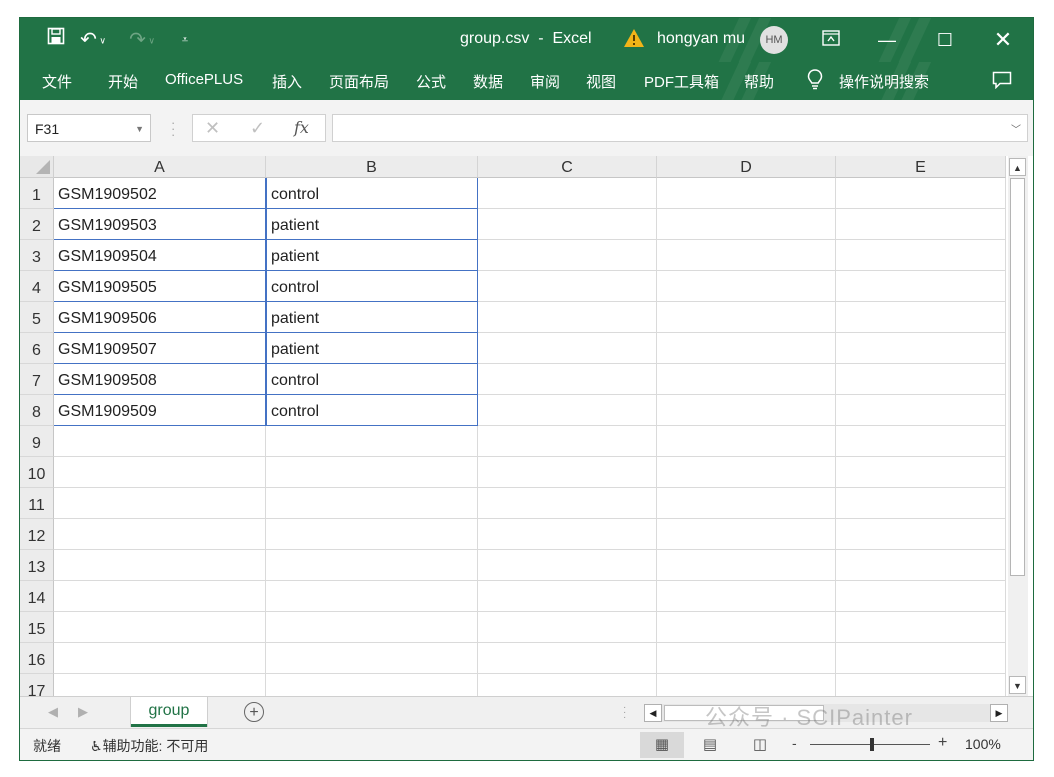  What do you see at coordinates (872, 744) in the screenshot?
I see `zoom-slider-handle` at bounding box center [872, 744].